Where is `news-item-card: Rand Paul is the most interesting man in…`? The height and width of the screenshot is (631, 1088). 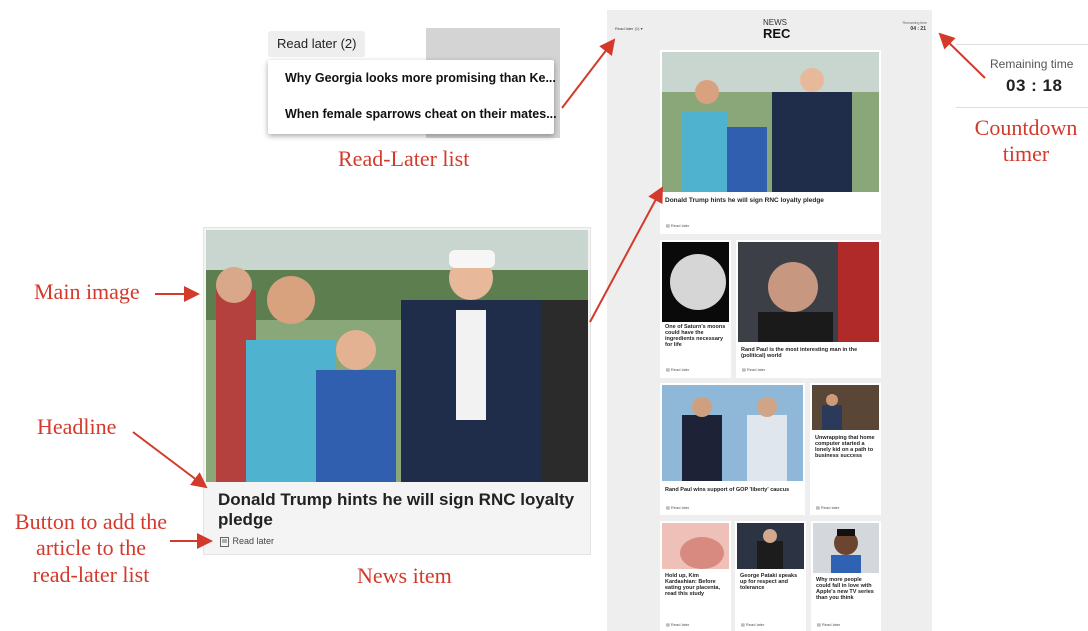
news-item-card: Rand Paul is the most interesting man in… is located at coordinates (808, 309).